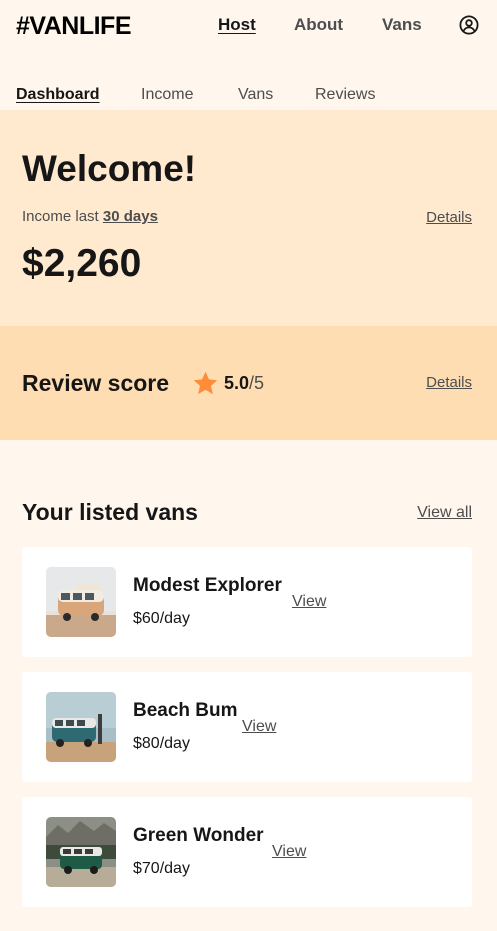 This screenshot has height=931, width=497. What do you see at coordinates (345, 95) in the screenshot?
I see `subnav-reviews-link: Reviews` at bounding box center [345, 95].